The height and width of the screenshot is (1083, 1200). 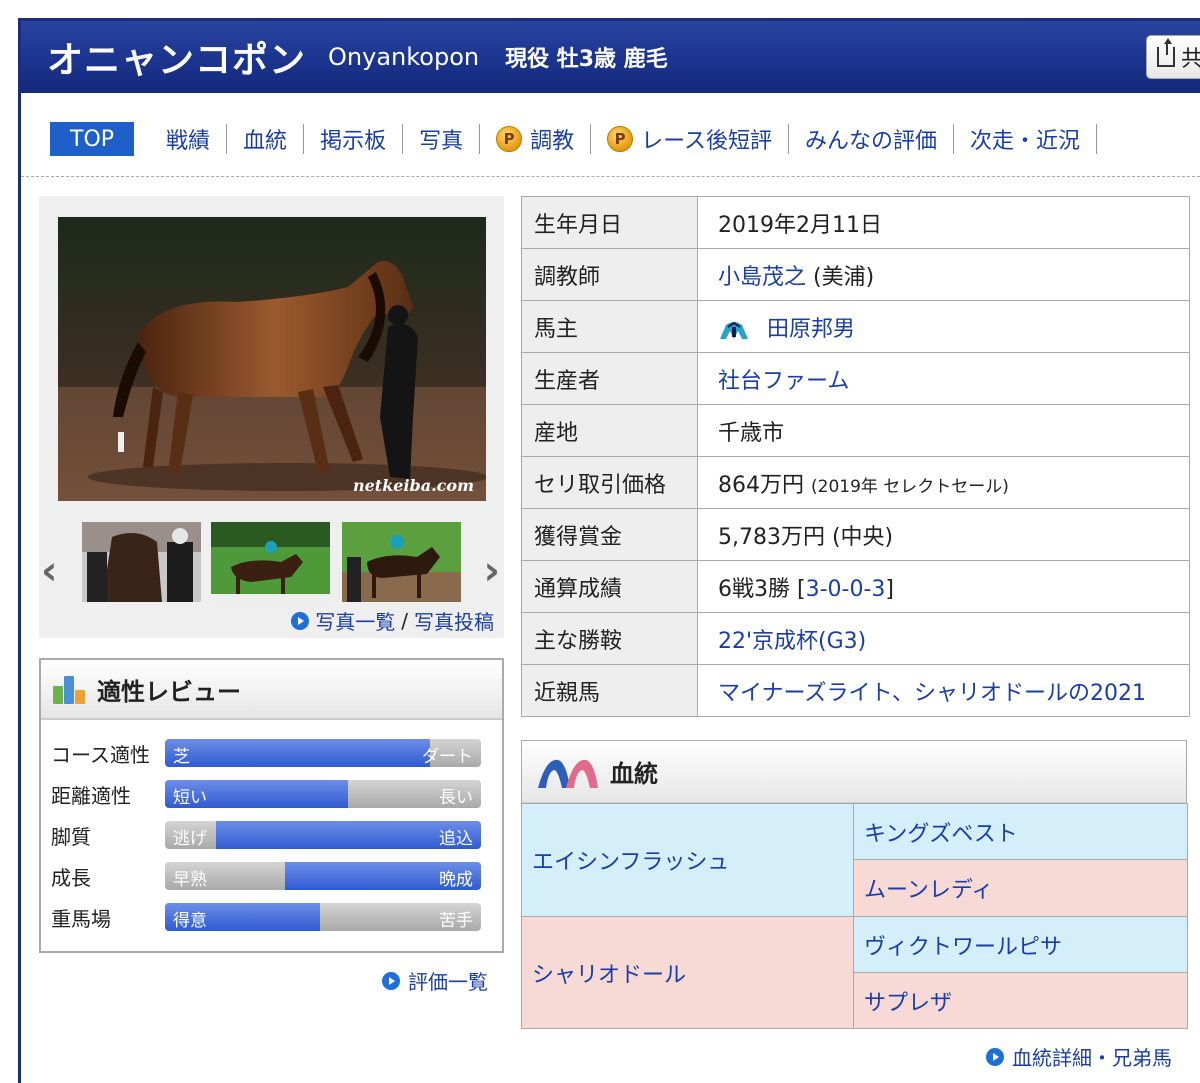 I want to click on tab-pedigree: 血統, so click(x=266, y=139).